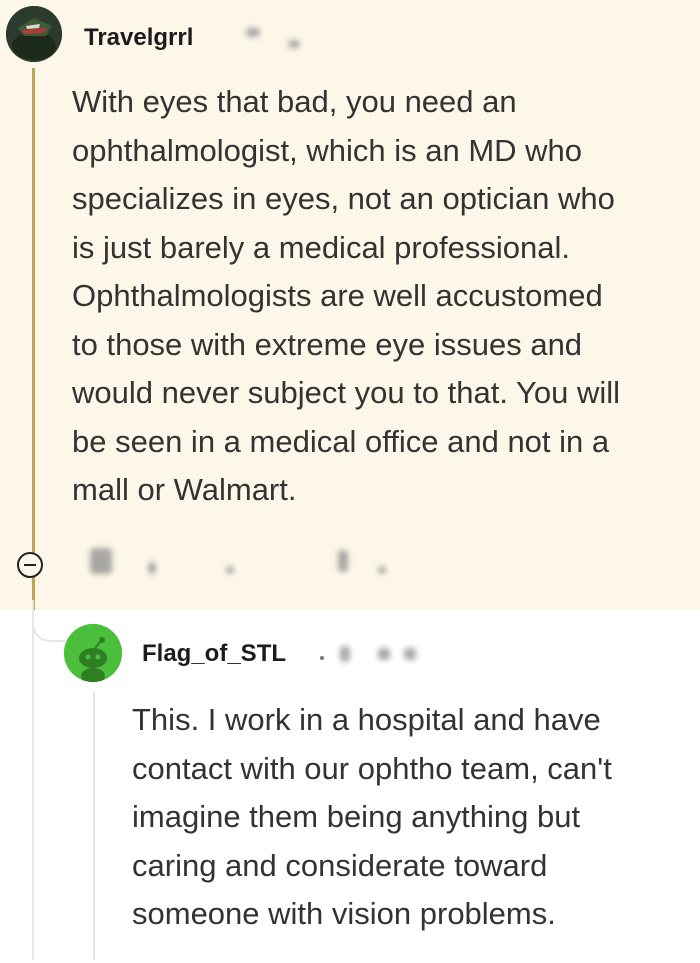 The width and height of the screenshot is (700, 963). What do you see at coordinates (372, 768) in the screenshot?
I see `comment-line: contact with our ophtho team, can't` at bounding box center [372, 768].